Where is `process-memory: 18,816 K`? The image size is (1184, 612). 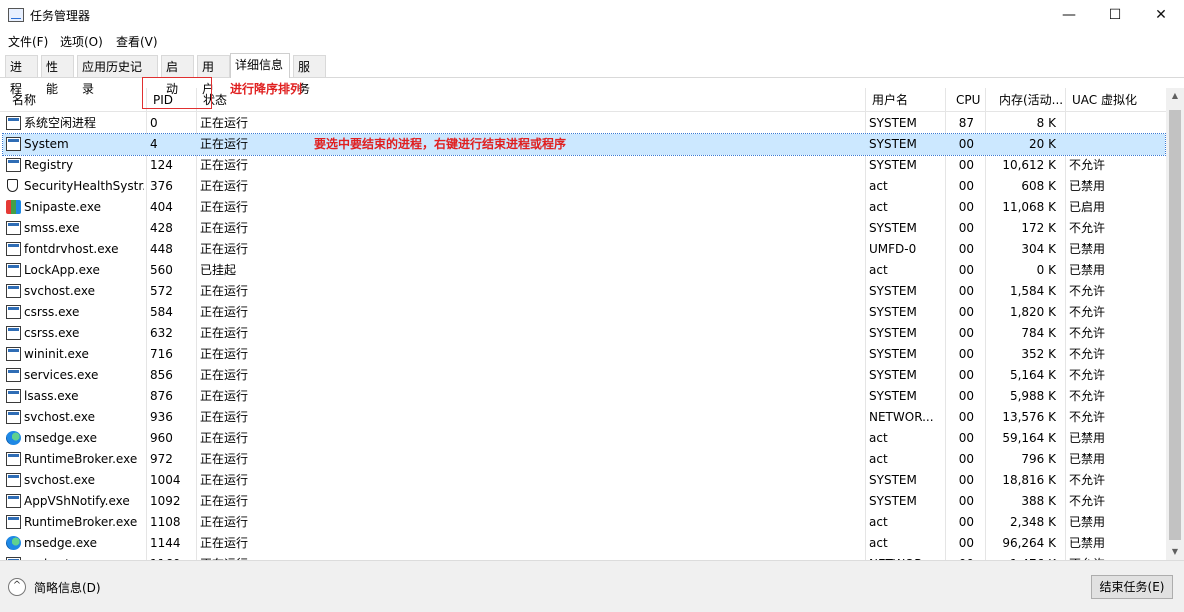 process-memory: 18,816 K is located at coordinates (1029, 480).